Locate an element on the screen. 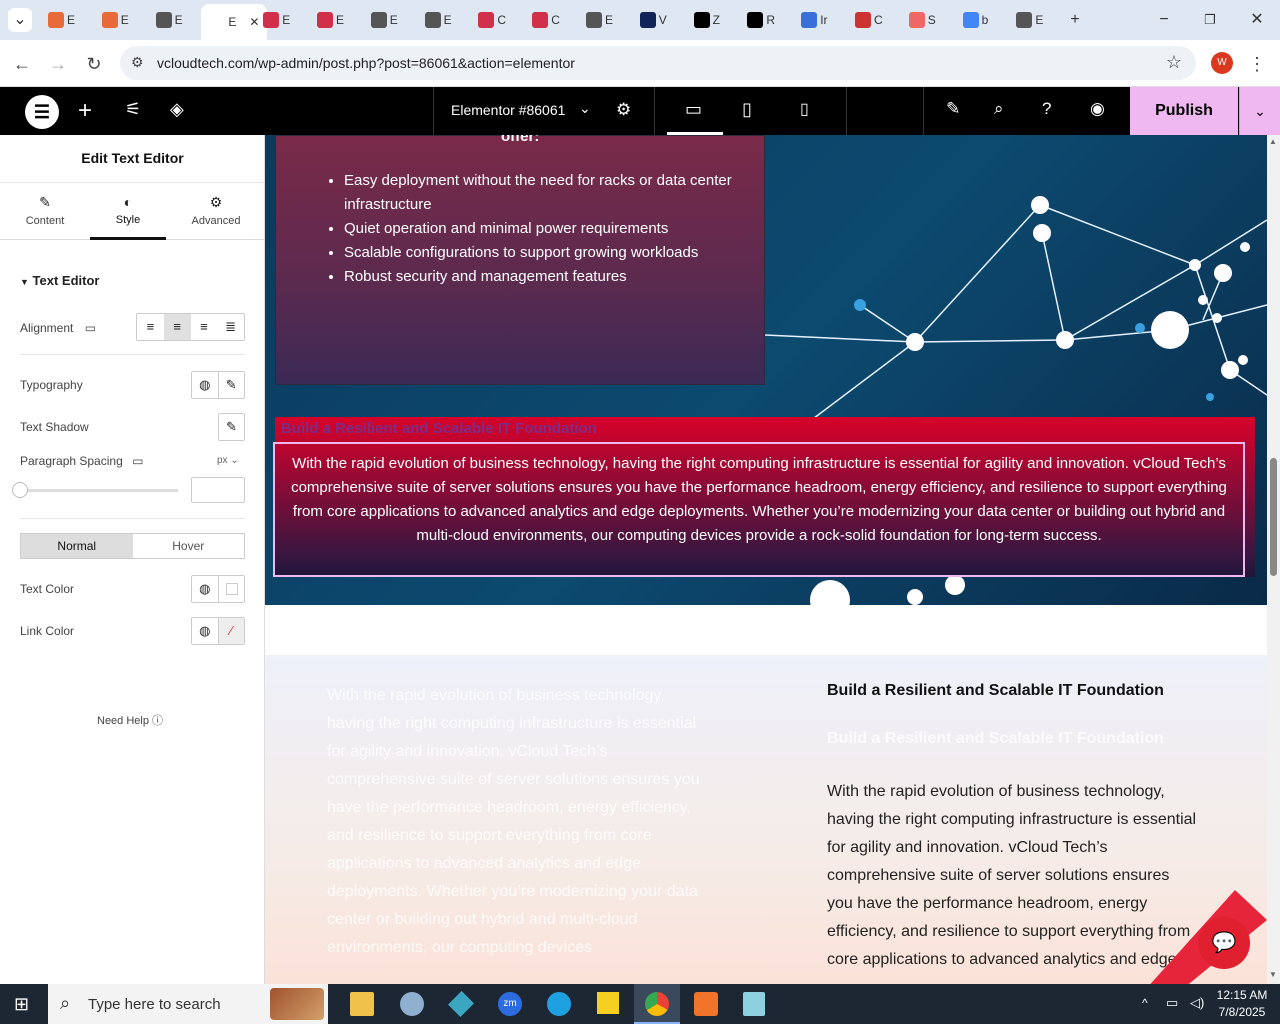 Image resolution: width=1280 pixels, height=1024 pixels. help-icon: ? is located at coordinates (1046, 109).